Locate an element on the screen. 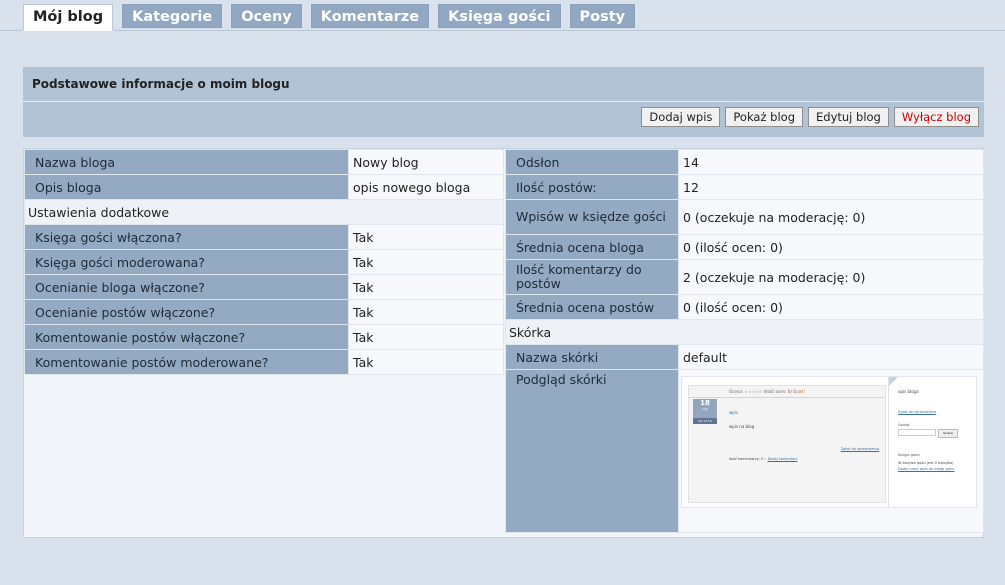 The image size is (1005, 585). tab-ratings: Oceny is located at coordinates (266, 16).